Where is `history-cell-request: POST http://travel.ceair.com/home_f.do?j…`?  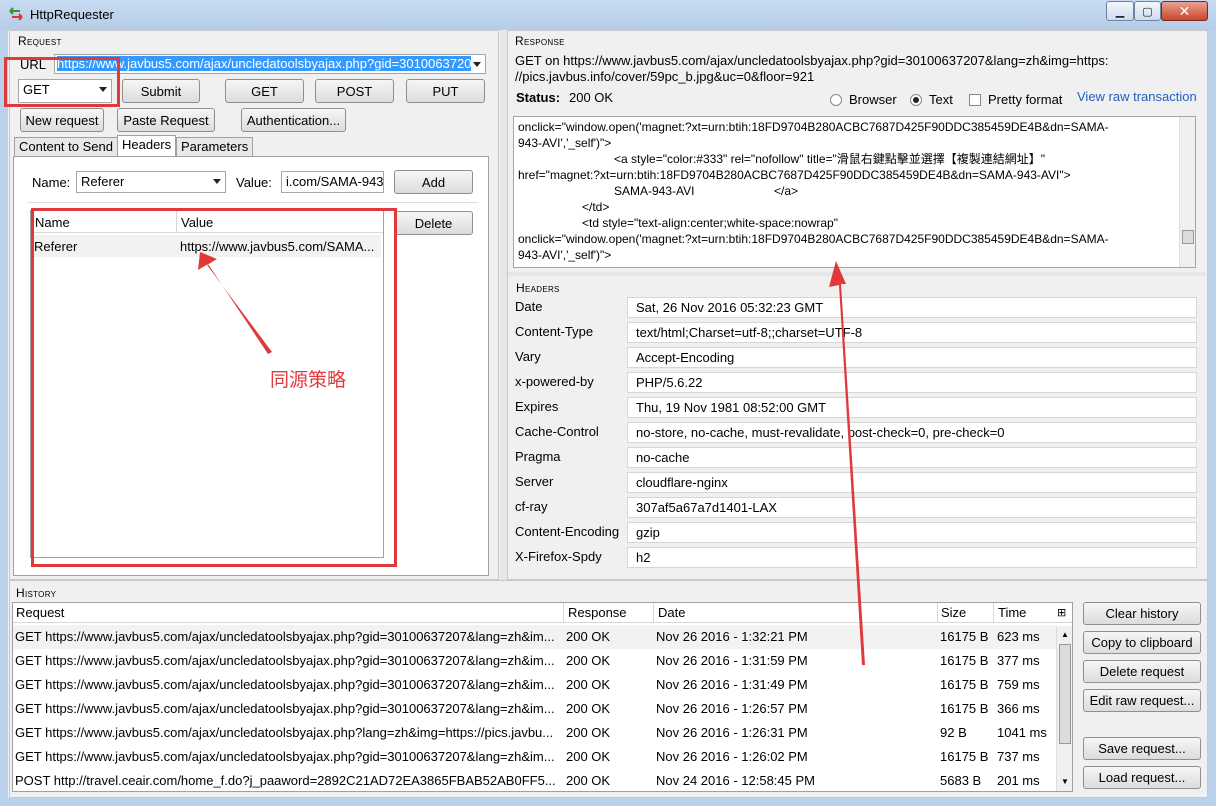 history-cell-request: POST http://travel.ceair.com/home_f.do?j… is located at coordinates (285, 780).